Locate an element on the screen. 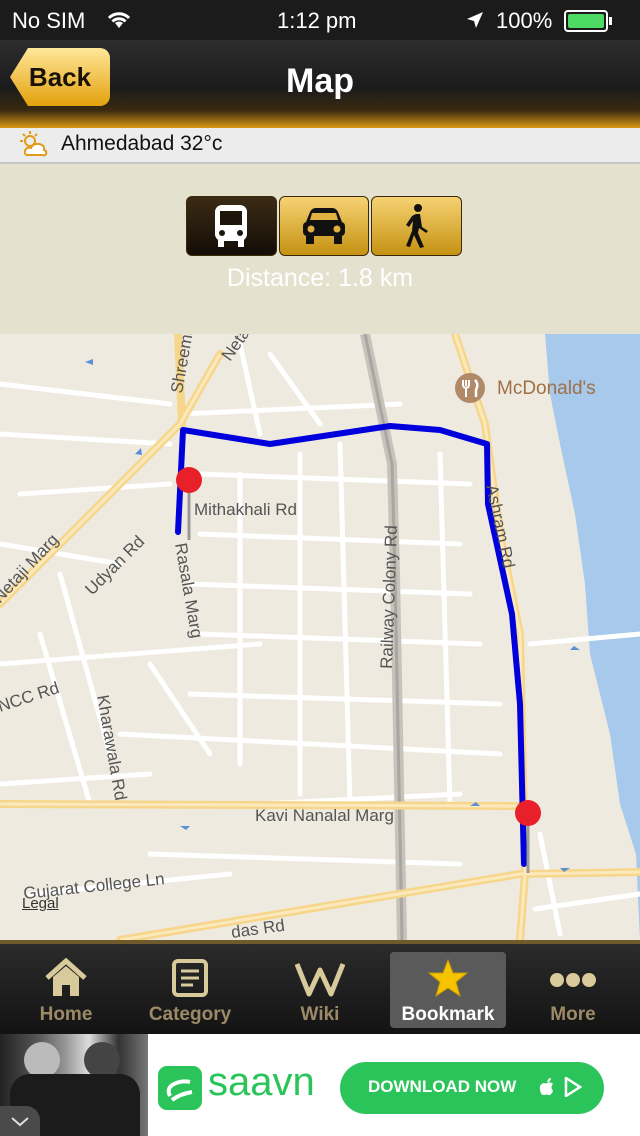 This screenshot has width=640, height=1136. distance-label: Distance: 1.8 km is located at coordinates (320, 278).